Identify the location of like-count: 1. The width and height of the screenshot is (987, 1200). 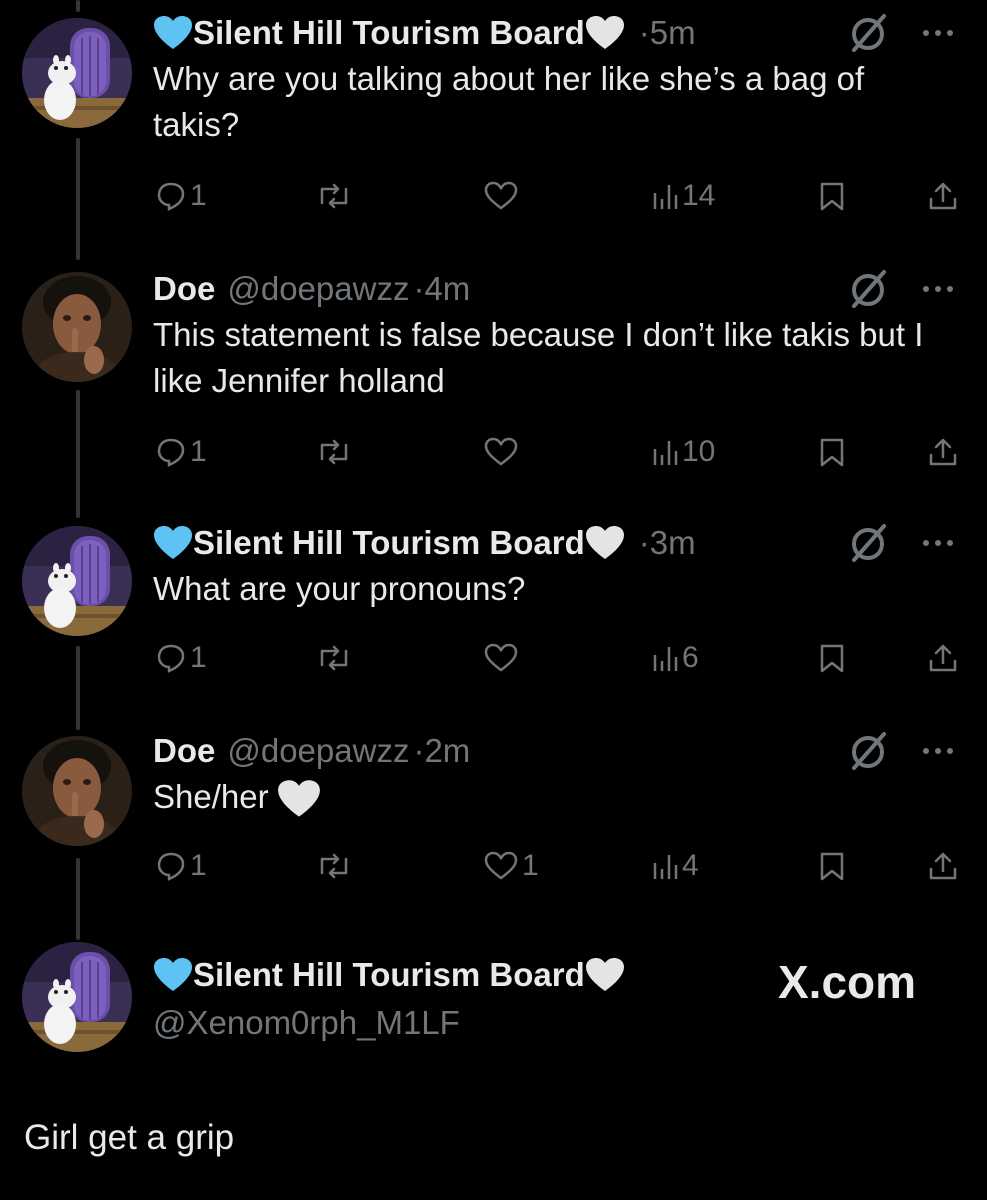
(530, 865).